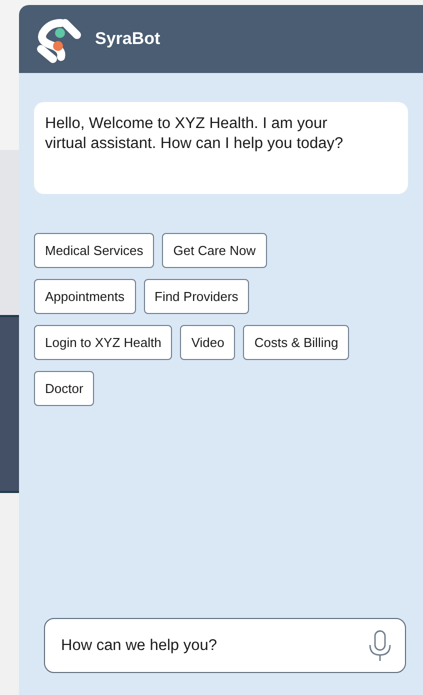 This screenshot has height=695, width=423. What do you see at coordinates (64, 388) in the screenshot?
I see `option-button: Doctor` at bounding box center [64, 388].